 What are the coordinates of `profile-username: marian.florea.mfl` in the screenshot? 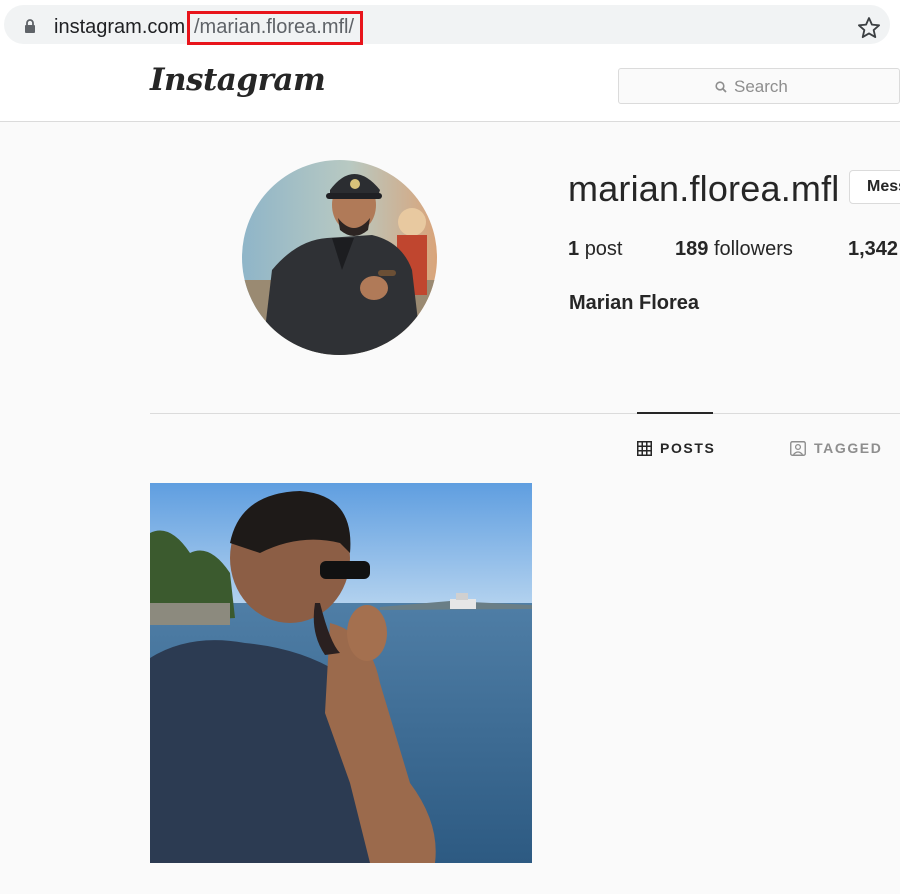 It's located at (704, 188).